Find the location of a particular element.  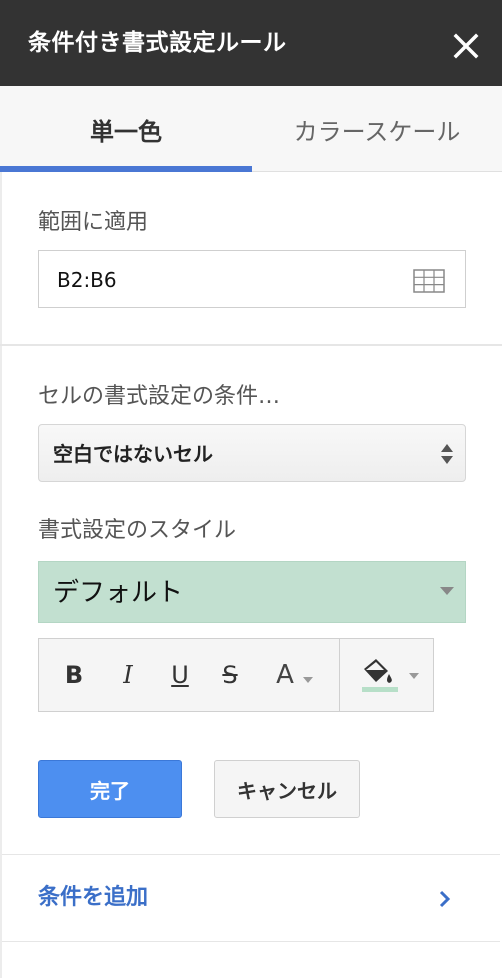

tab-color-scale: カラースケール is located at coordinates (377, 129).